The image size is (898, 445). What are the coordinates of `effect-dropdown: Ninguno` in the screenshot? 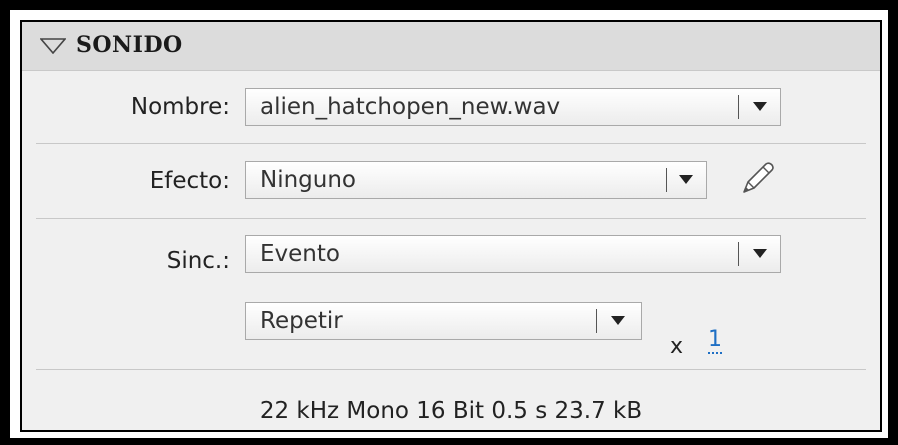 It's located at (476, 180).